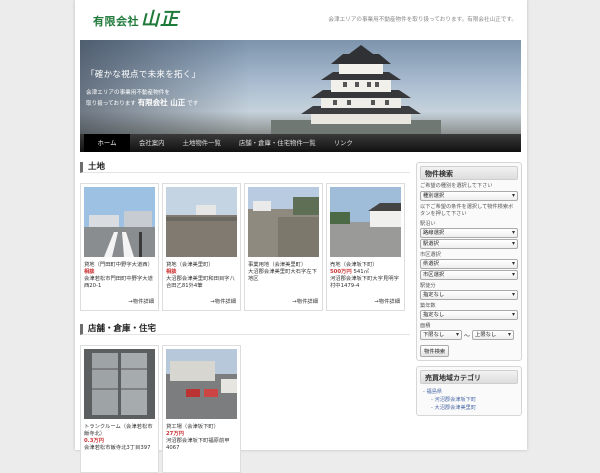 The width and height of the screenshot is (600, 473). Describe the element at coordinates (277, 143) in the screenshot. I see `nav-shop-list: 店舗・倉庫・住宅物件一覧` at that location.